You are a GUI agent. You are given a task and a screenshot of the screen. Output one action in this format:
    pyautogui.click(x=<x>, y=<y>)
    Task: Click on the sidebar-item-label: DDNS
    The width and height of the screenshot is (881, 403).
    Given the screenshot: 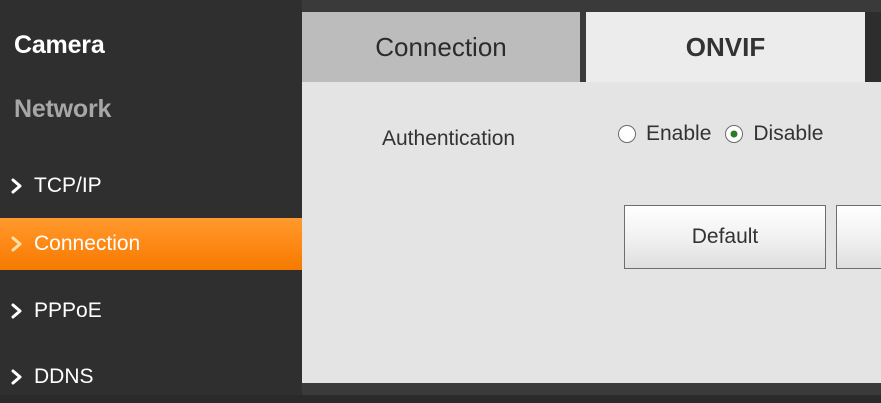 What is the action you would take?
    pyautogui.click(x=64, y=376)
    